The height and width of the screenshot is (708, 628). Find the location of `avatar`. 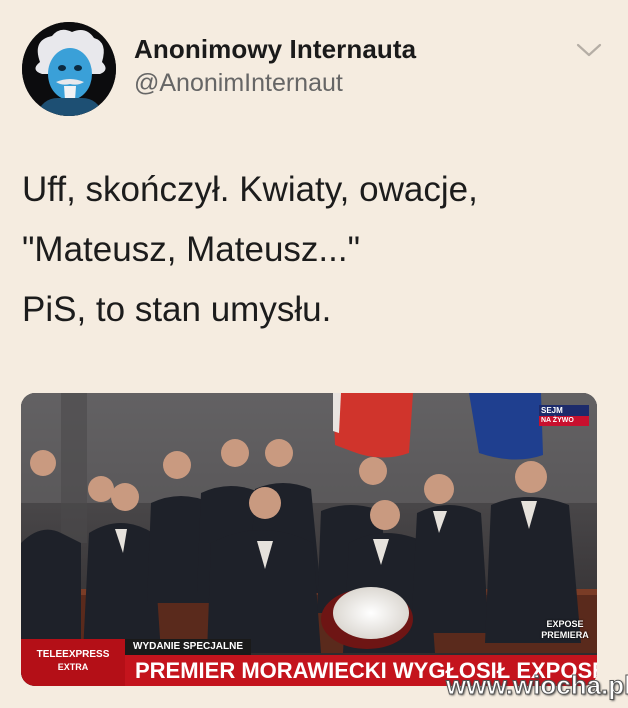

avatar is located at coordinates (69, 69).